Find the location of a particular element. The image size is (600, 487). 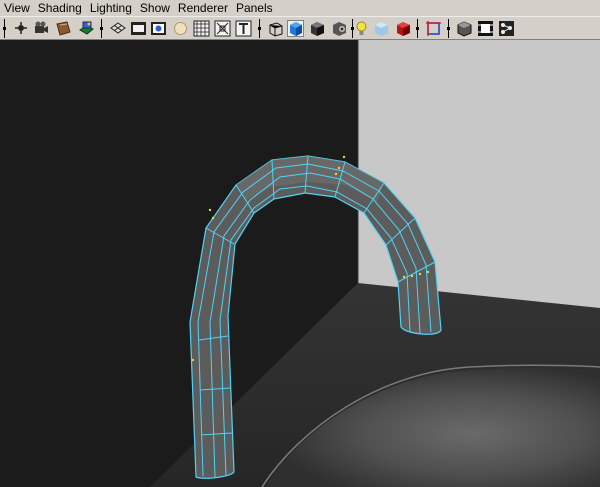

grid-icon is located at coordinates (118, 28).